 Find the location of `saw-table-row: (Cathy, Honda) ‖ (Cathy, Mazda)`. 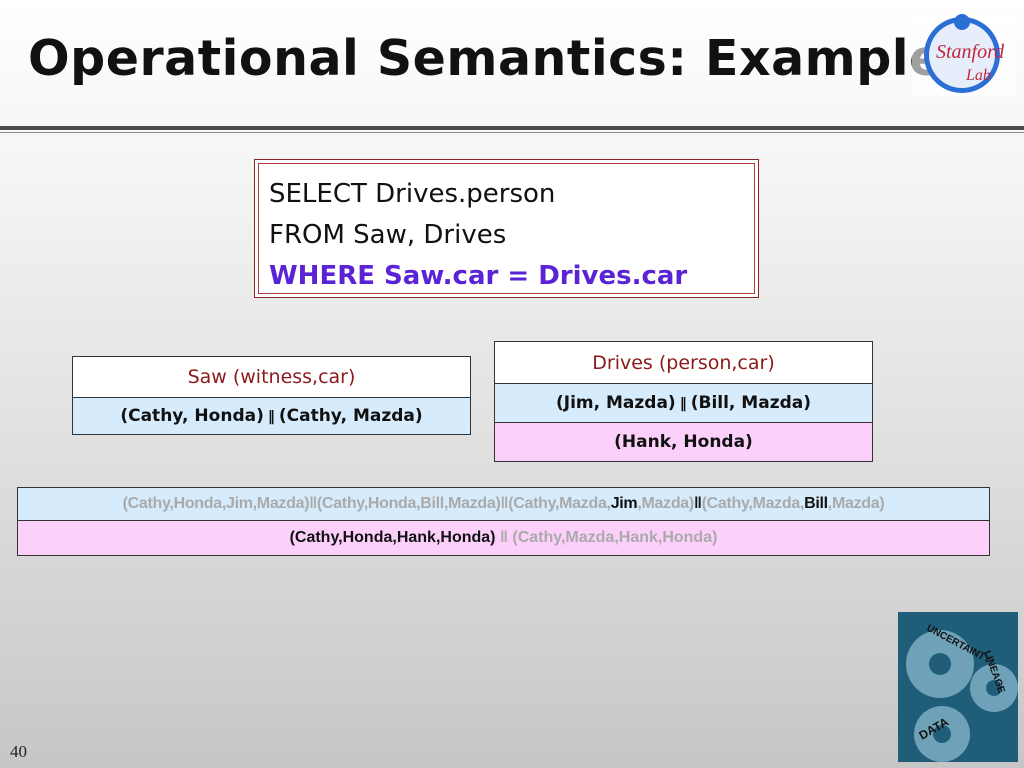

saw-table-row: (Cathy, Honda) ‖ (Cathy, Mazda) is located at coordinates (271, 416).